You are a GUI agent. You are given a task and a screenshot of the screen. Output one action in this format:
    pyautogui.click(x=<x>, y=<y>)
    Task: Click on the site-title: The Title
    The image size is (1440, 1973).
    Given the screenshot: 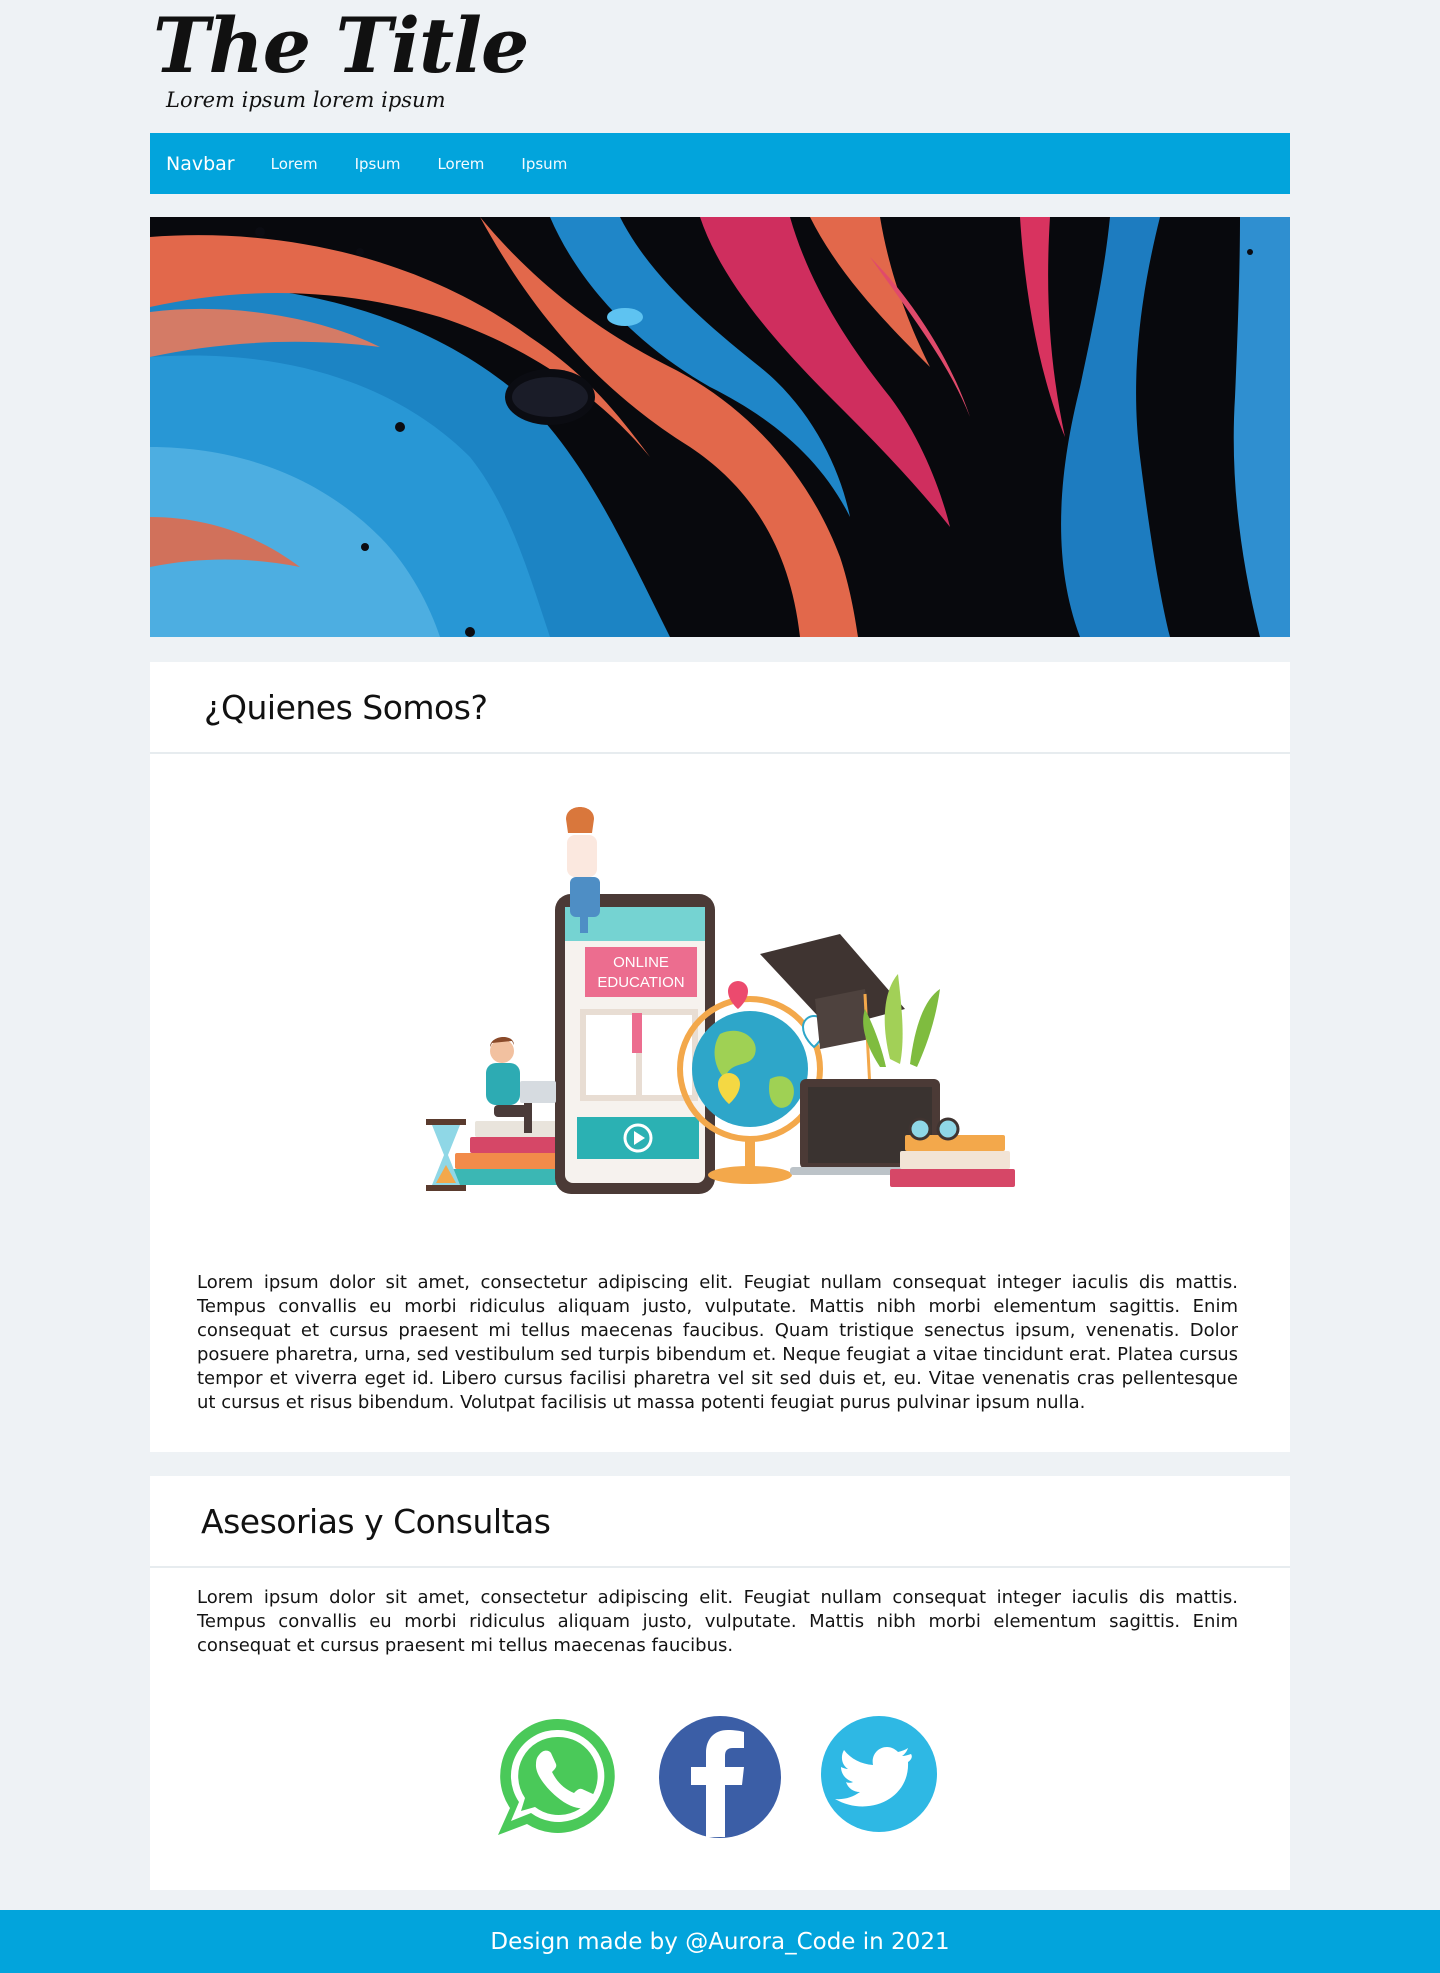 What is the action you would take?
    pyautogui.click(x=341, y=45)
    